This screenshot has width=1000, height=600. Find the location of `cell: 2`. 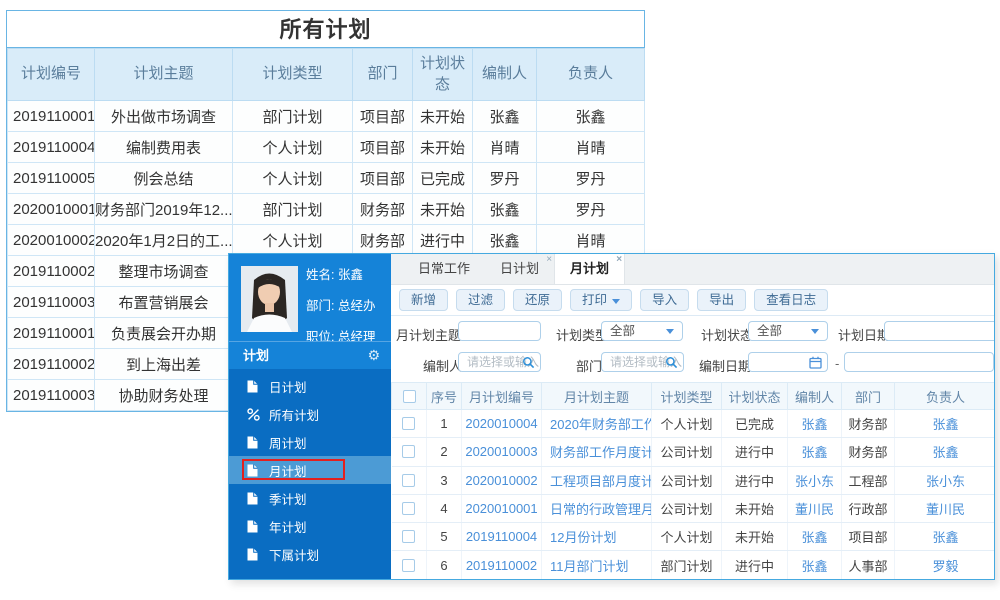

cell: 2 is located at coordinates (444, 452).